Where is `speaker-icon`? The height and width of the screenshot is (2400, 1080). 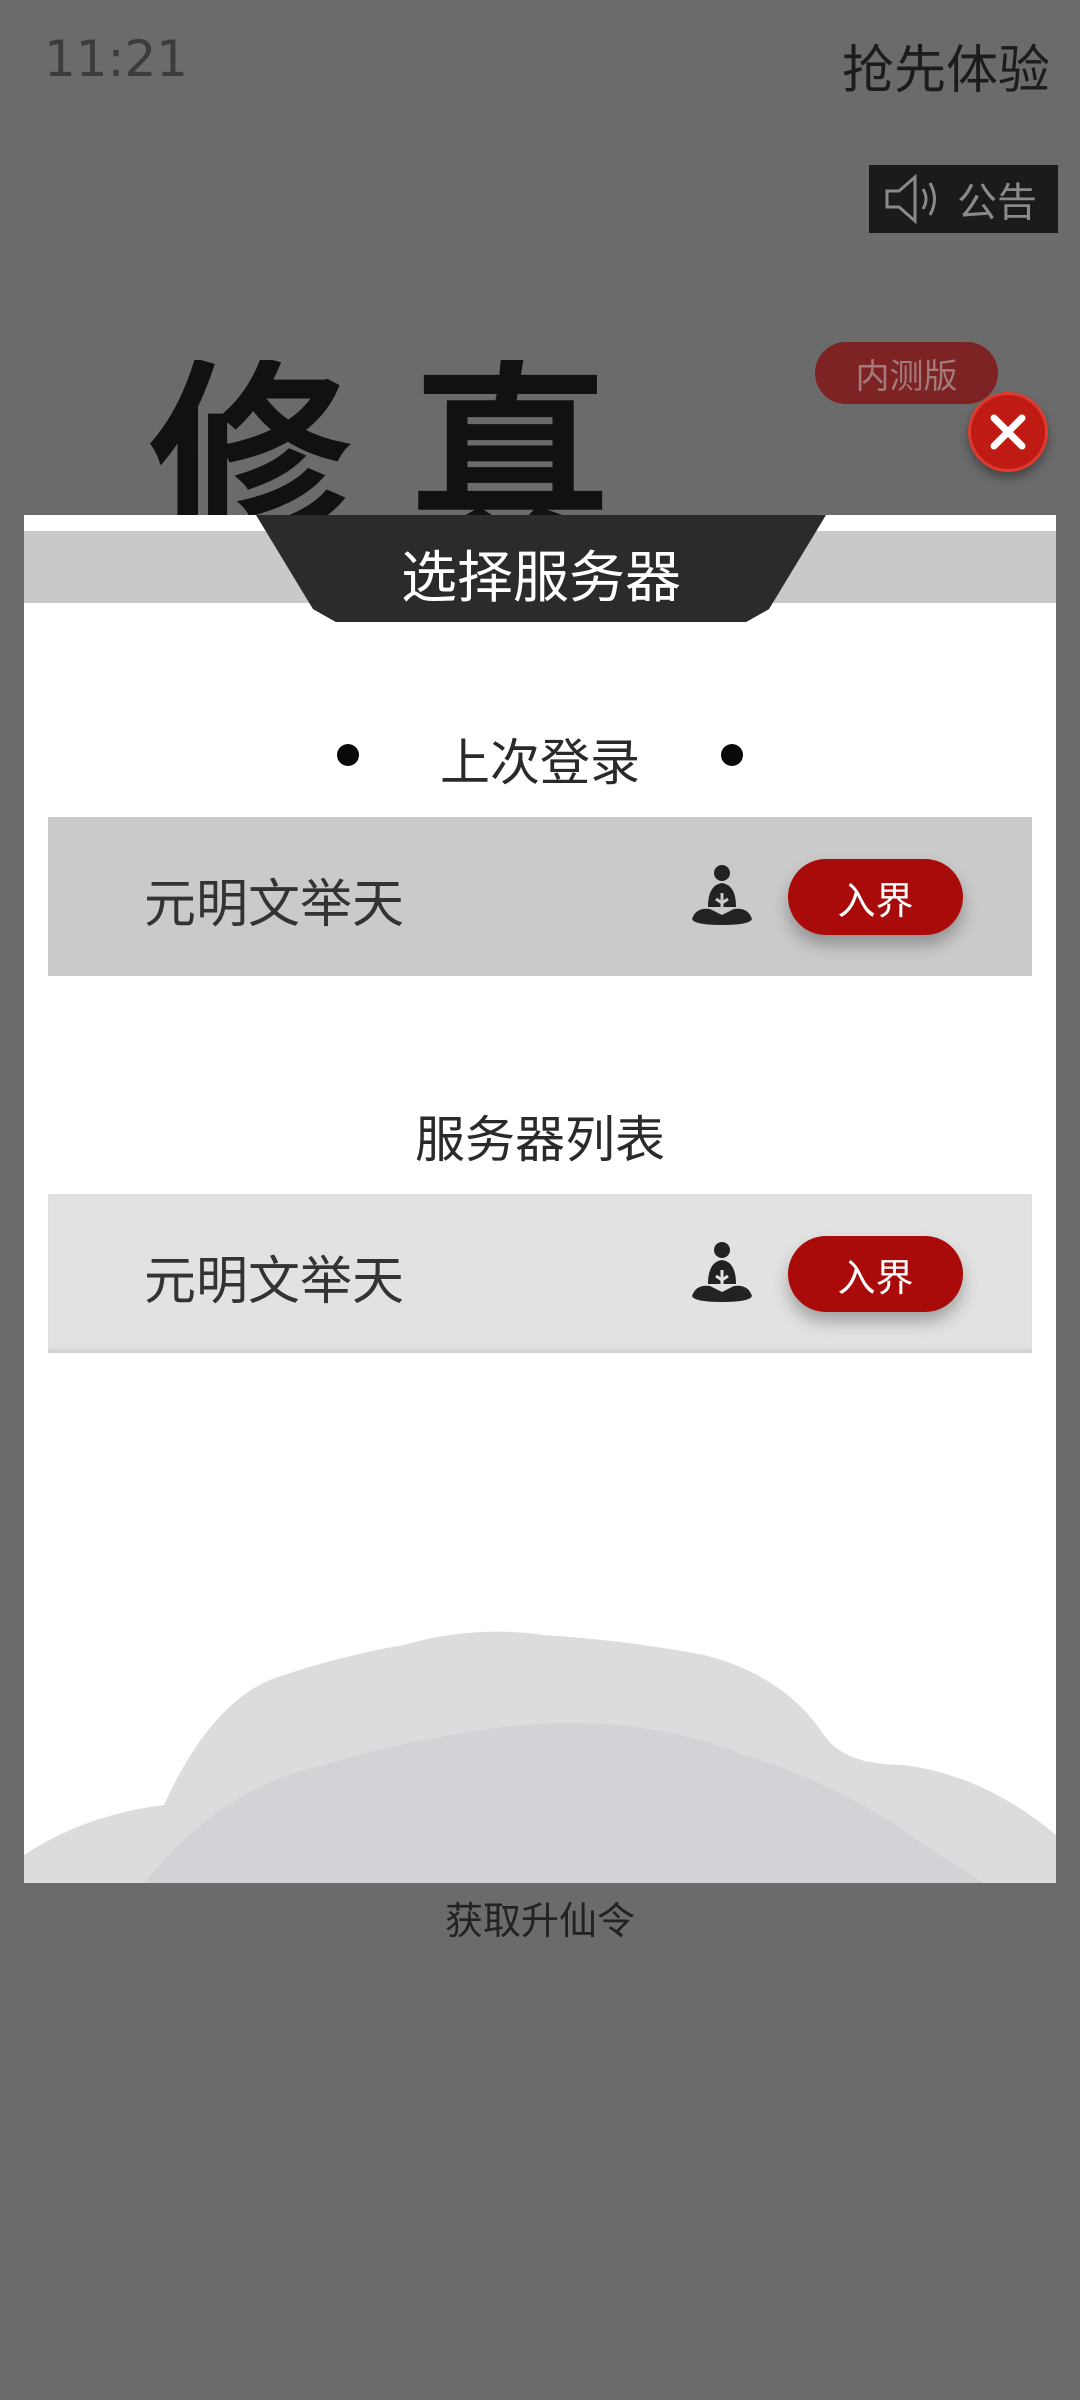 speaker-icon is located at coordinates (910, 199).